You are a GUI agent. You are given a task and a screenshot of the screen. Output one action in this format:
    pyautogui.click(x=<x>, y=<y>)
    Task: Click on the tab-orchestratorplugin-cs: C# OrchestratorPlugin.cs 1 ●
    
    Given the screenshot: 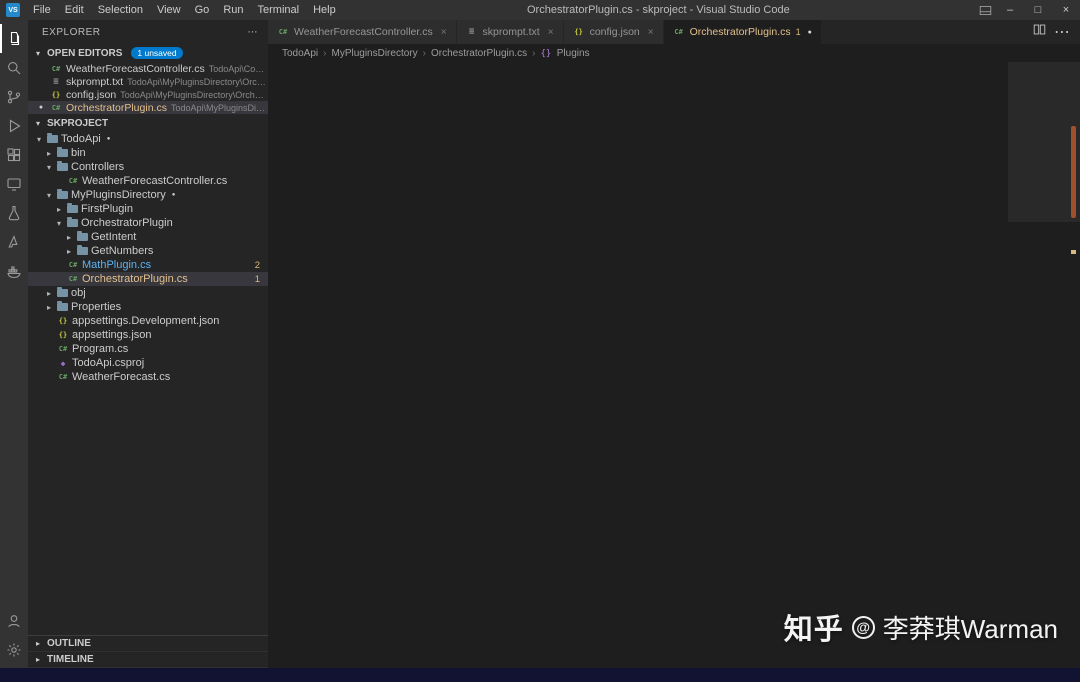 What is the action you would take?
    pyautogui.click(x=742, y=32)
    